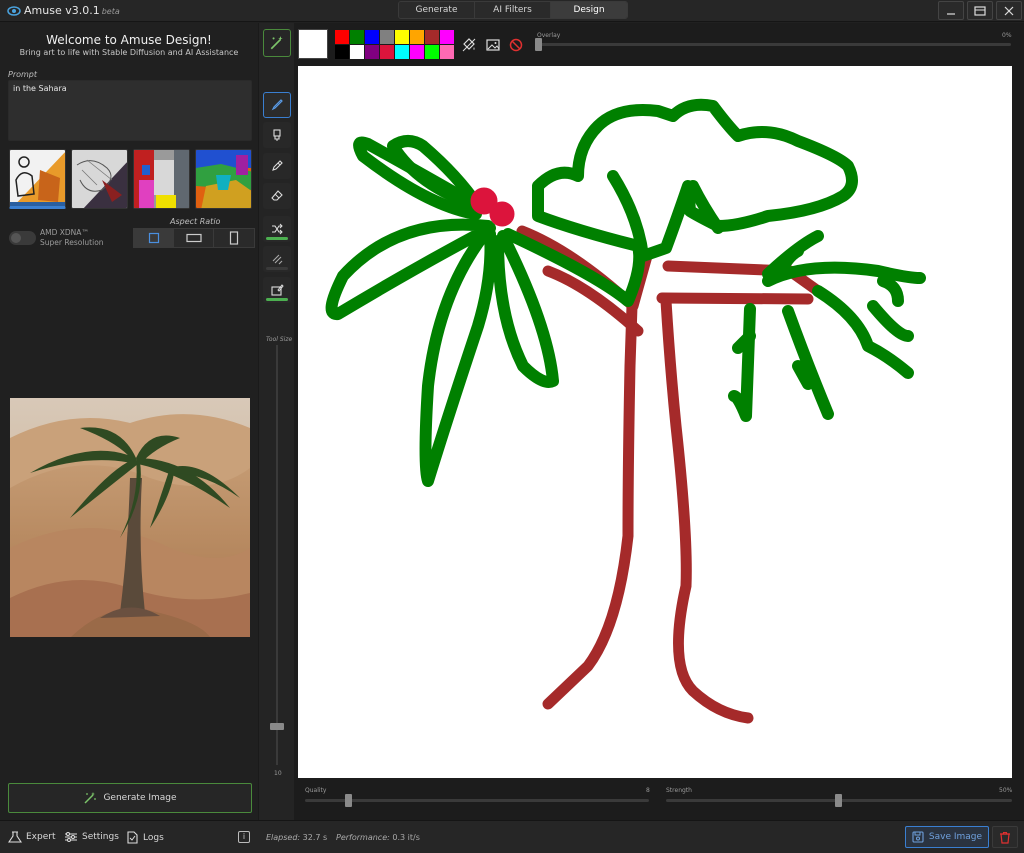 The image size is (1024, 853). Describe the element at coordinates (516, 45) in the screenshot. I see `clear-canvas-icon` at that location.